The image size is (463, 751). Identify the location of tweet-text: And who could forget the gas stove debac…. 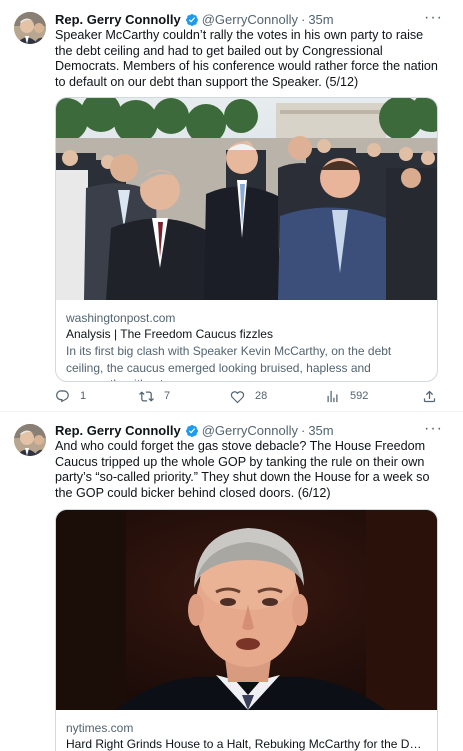
(242, 469).